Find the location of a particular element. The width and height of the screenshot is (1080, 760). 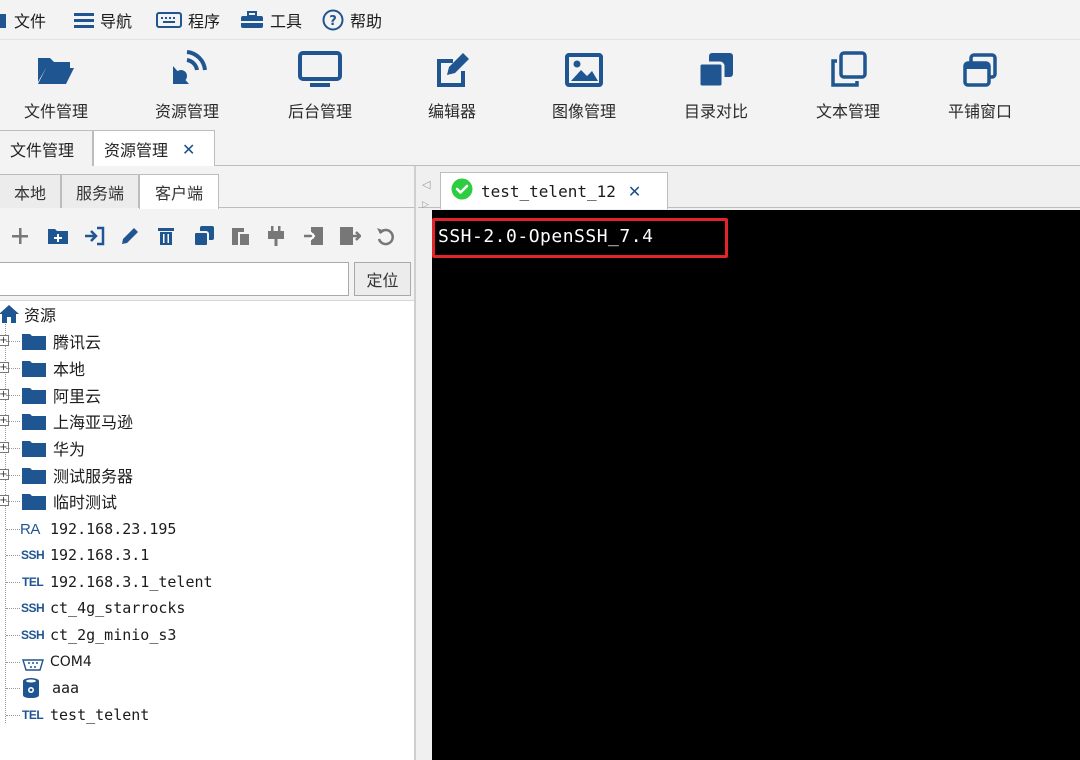

resource-toolbar is located at coordinates (207, 236).